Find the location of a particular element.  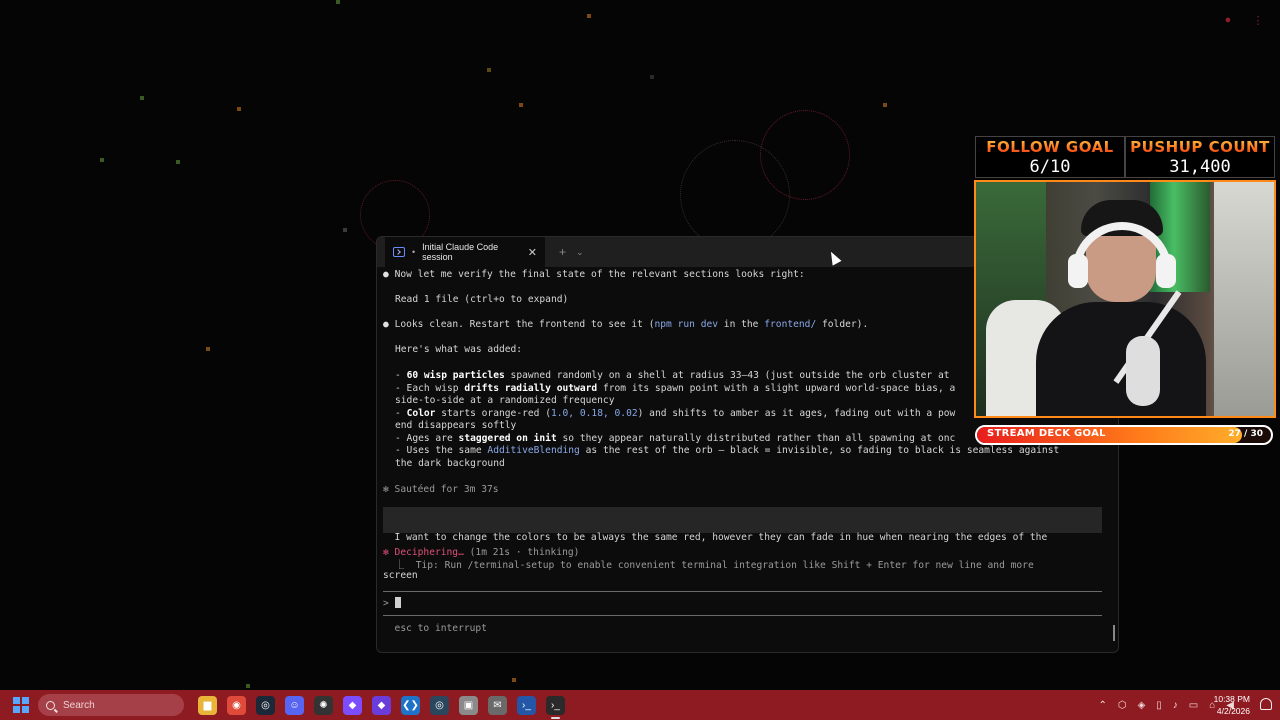

tray-app-icon: ⬡ is located at coordinates (1122, 705).